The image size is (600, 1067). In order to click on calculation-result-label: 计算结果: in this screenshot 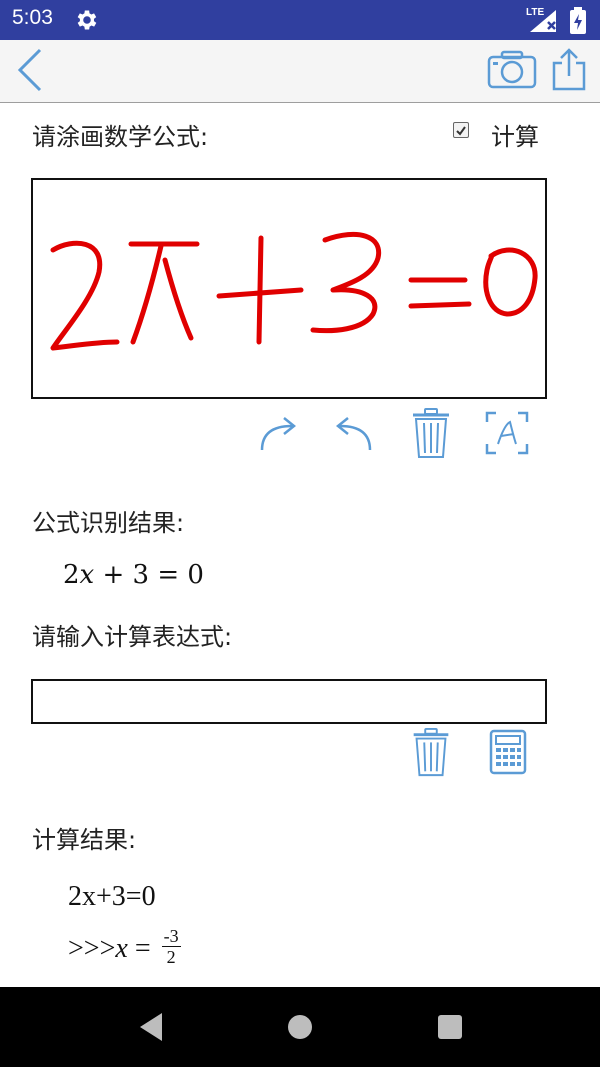, I will do `click(84, 840)`.